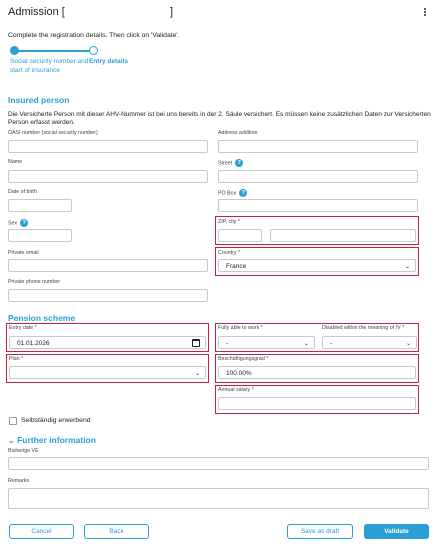 This screenshot has width=437, height=550. I want to click on grade-value: 100.00%, so click(239, 373).